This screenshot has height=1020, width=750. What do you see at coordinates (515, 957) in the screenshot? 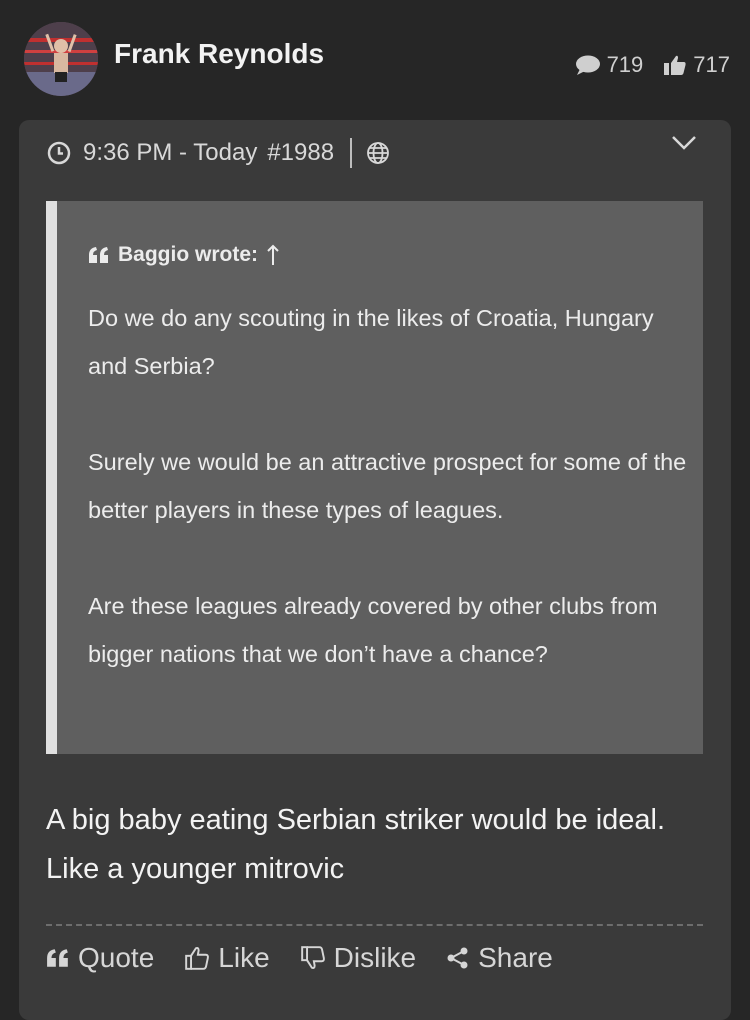
I see `share-label: Share` at bounding box center [515, 957].